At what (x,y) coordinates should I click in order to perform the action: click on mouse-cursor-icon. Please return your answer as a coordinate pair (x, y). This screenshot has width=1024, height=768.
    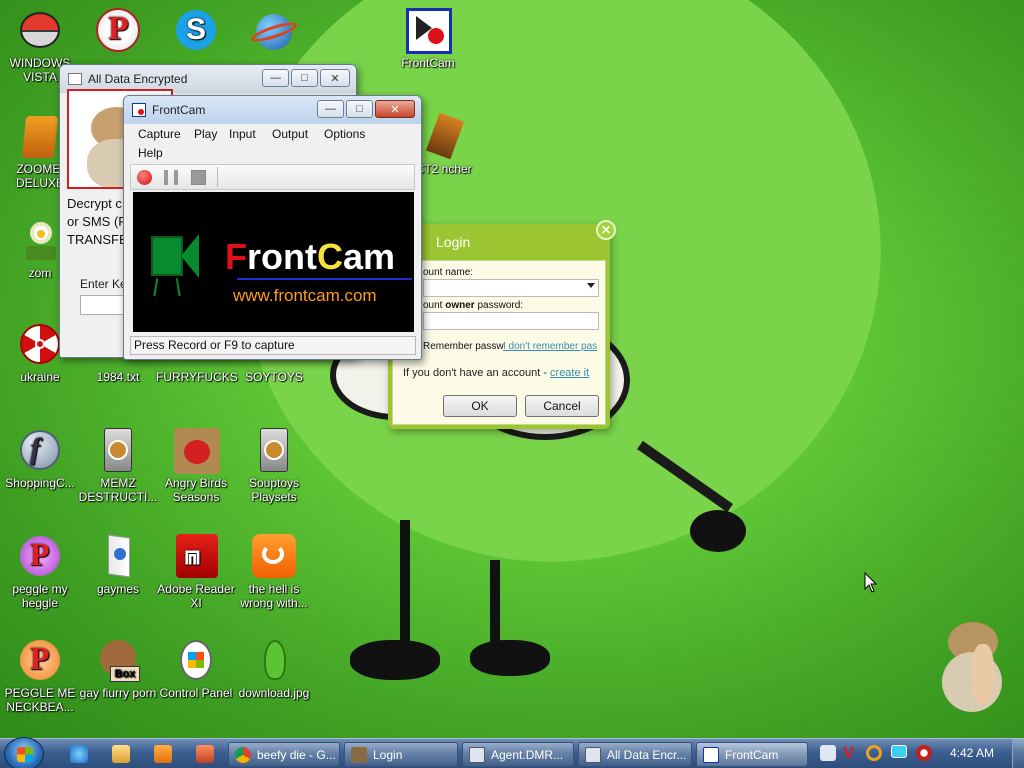
    Looking at the image, I should click on (871, 582).